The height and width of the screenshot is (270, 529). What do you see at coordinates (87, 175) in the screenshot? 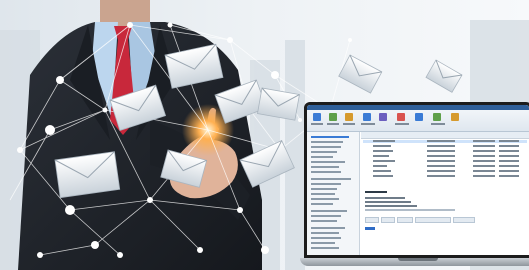
I see `envelope-icon` at bounding box center [87, 175].